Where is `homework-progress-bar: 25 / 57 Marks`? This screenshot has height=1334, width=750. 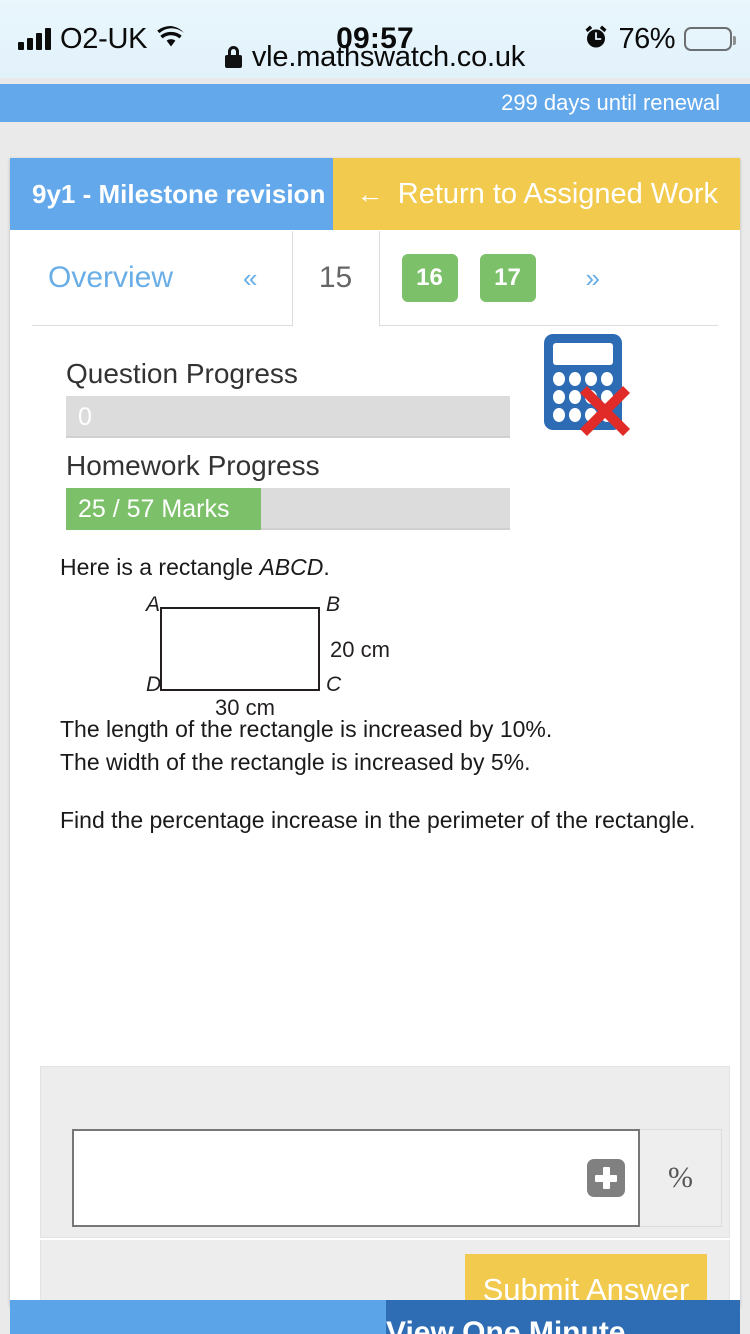
homework-progress-bar: 25 / 57 Marks is located at coordinates (288, 509).